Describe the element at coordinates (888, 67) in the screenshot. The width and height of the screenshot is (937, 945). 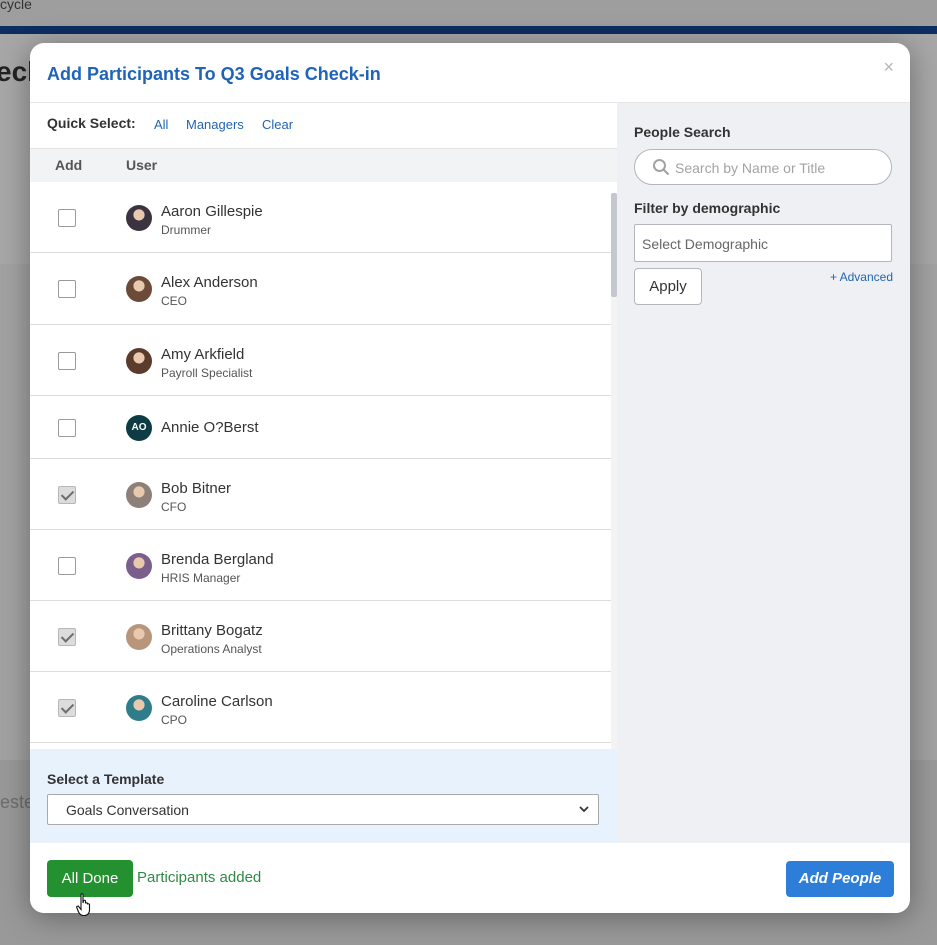
I see `close-icon: ×` at that location.